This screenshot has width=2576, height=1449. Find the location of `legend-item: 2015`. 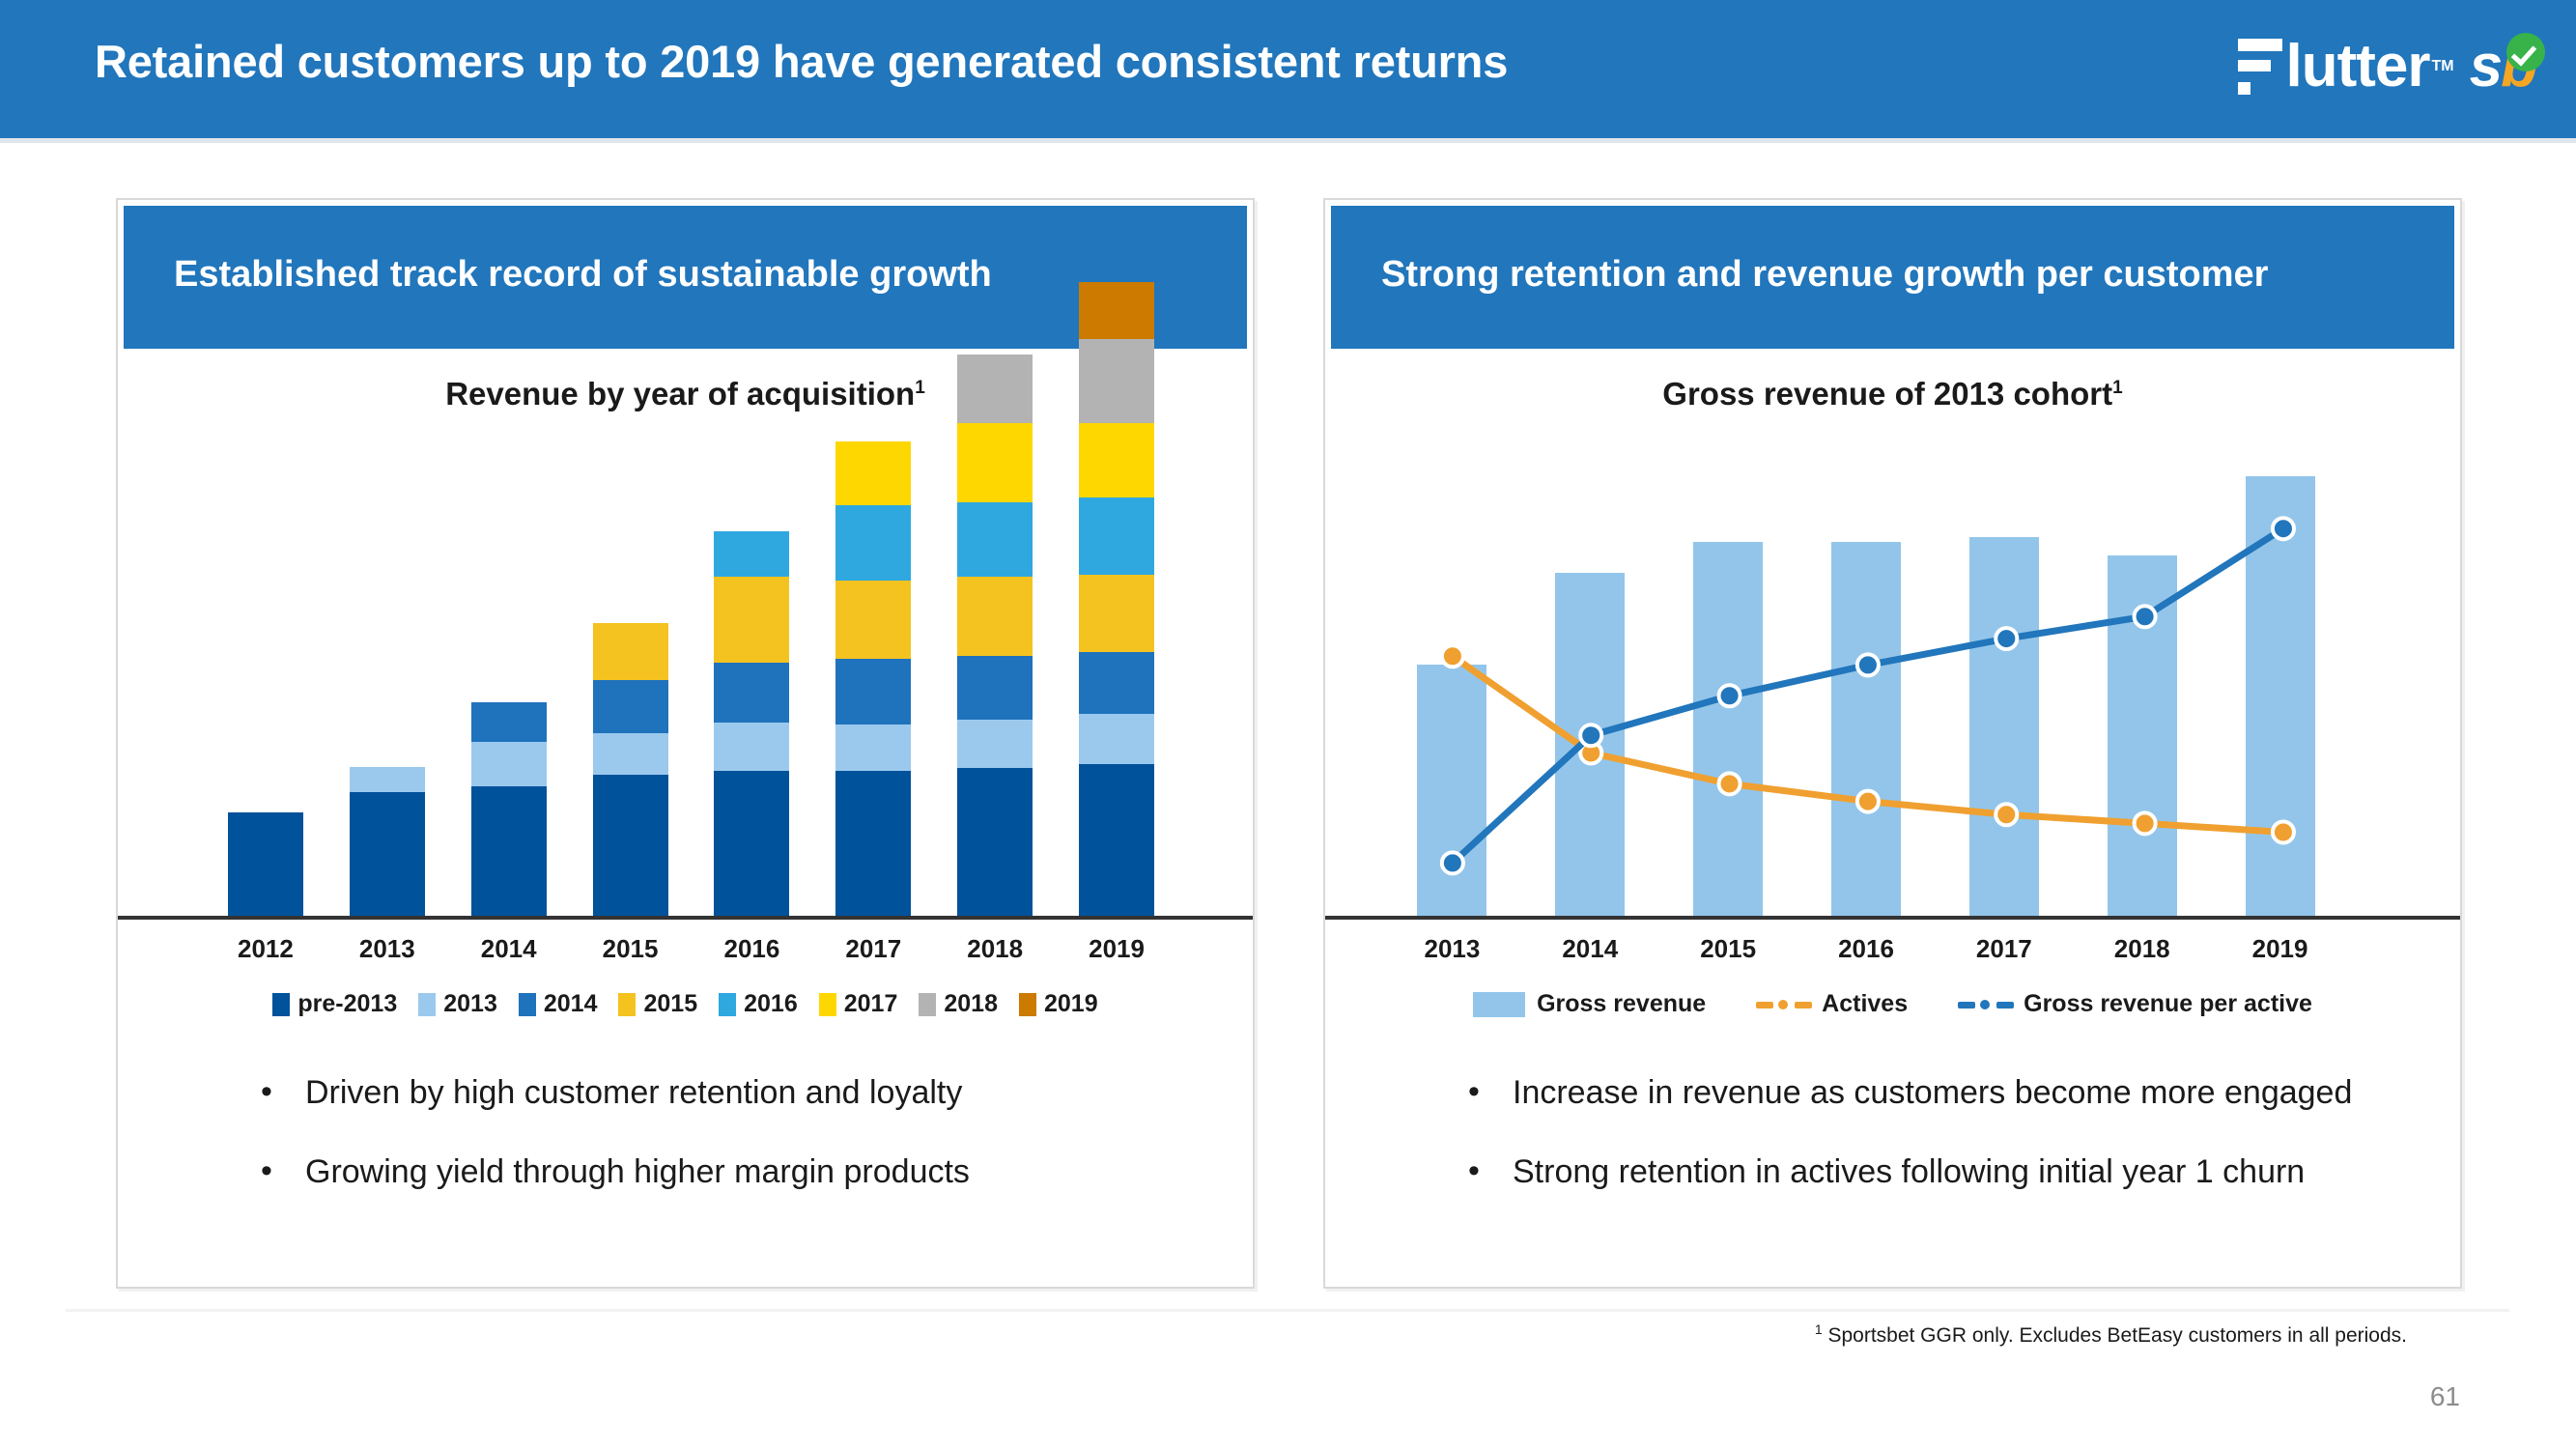

legend-item: 2015 is located at coordinates (657, 1004).